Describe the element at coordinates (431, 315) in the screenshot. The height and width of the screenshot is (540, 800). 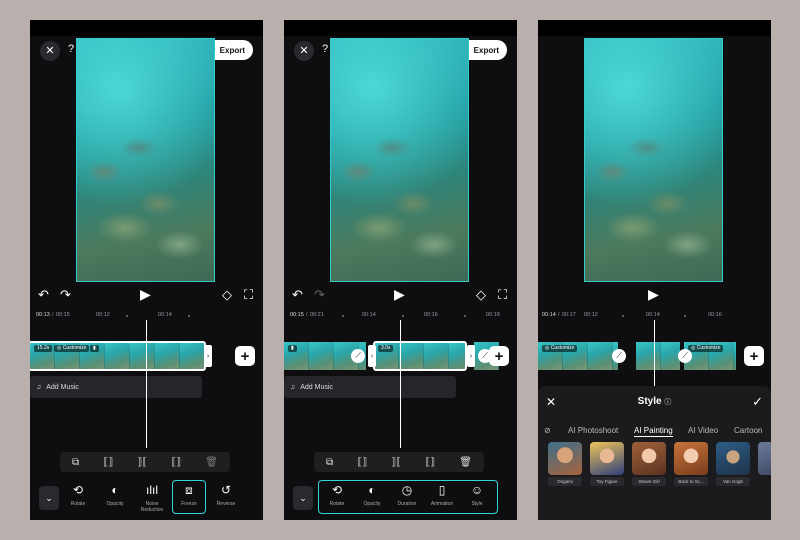
I see `ruler-tick: 00:16` at that location.